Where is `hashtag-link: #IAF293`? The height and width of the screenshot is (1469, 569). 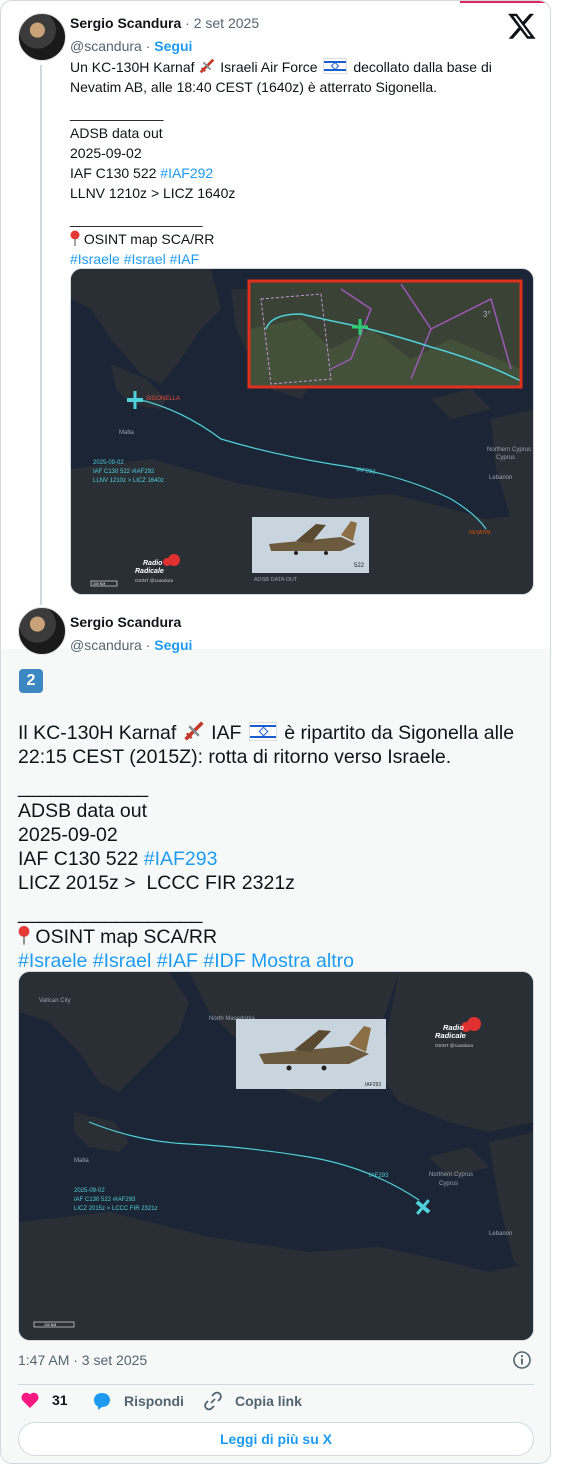
hashtag-link: #IAF293 is located at coordinates (181, 859).